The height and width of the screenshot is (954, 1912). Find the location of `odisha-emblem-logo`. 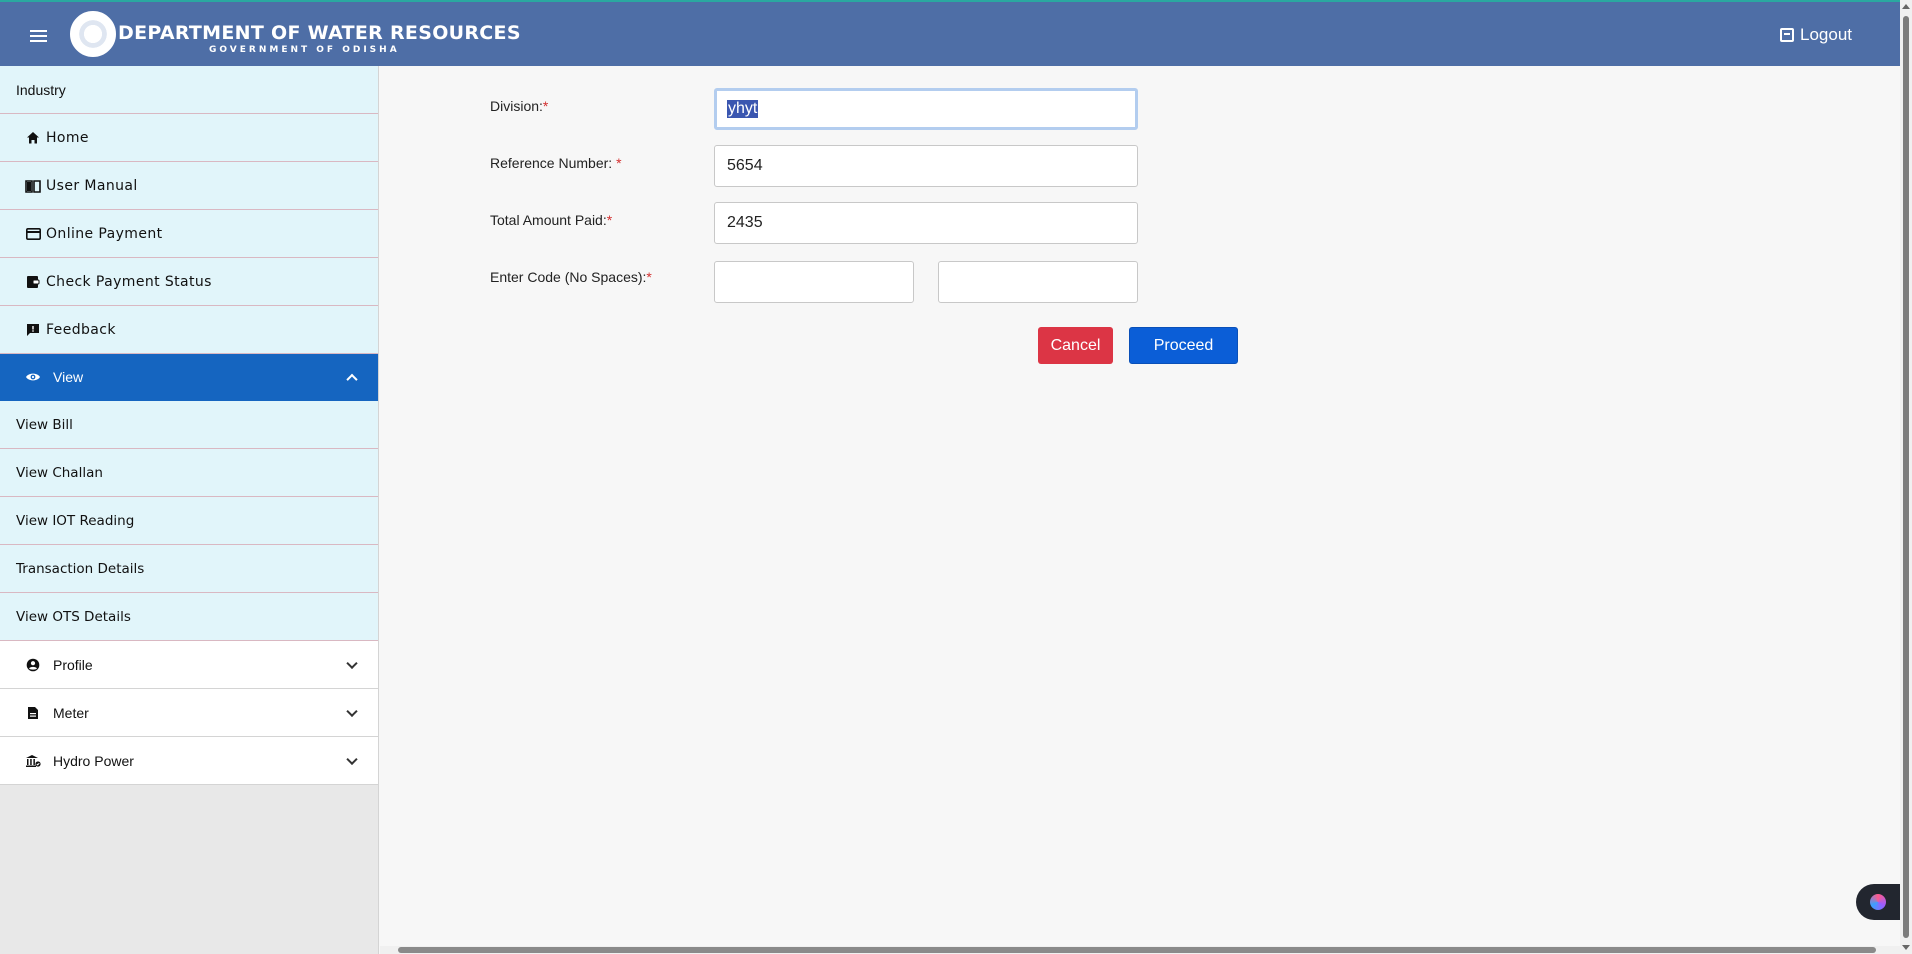

odisha-emblem-logo is located at coordinates (93, 34).